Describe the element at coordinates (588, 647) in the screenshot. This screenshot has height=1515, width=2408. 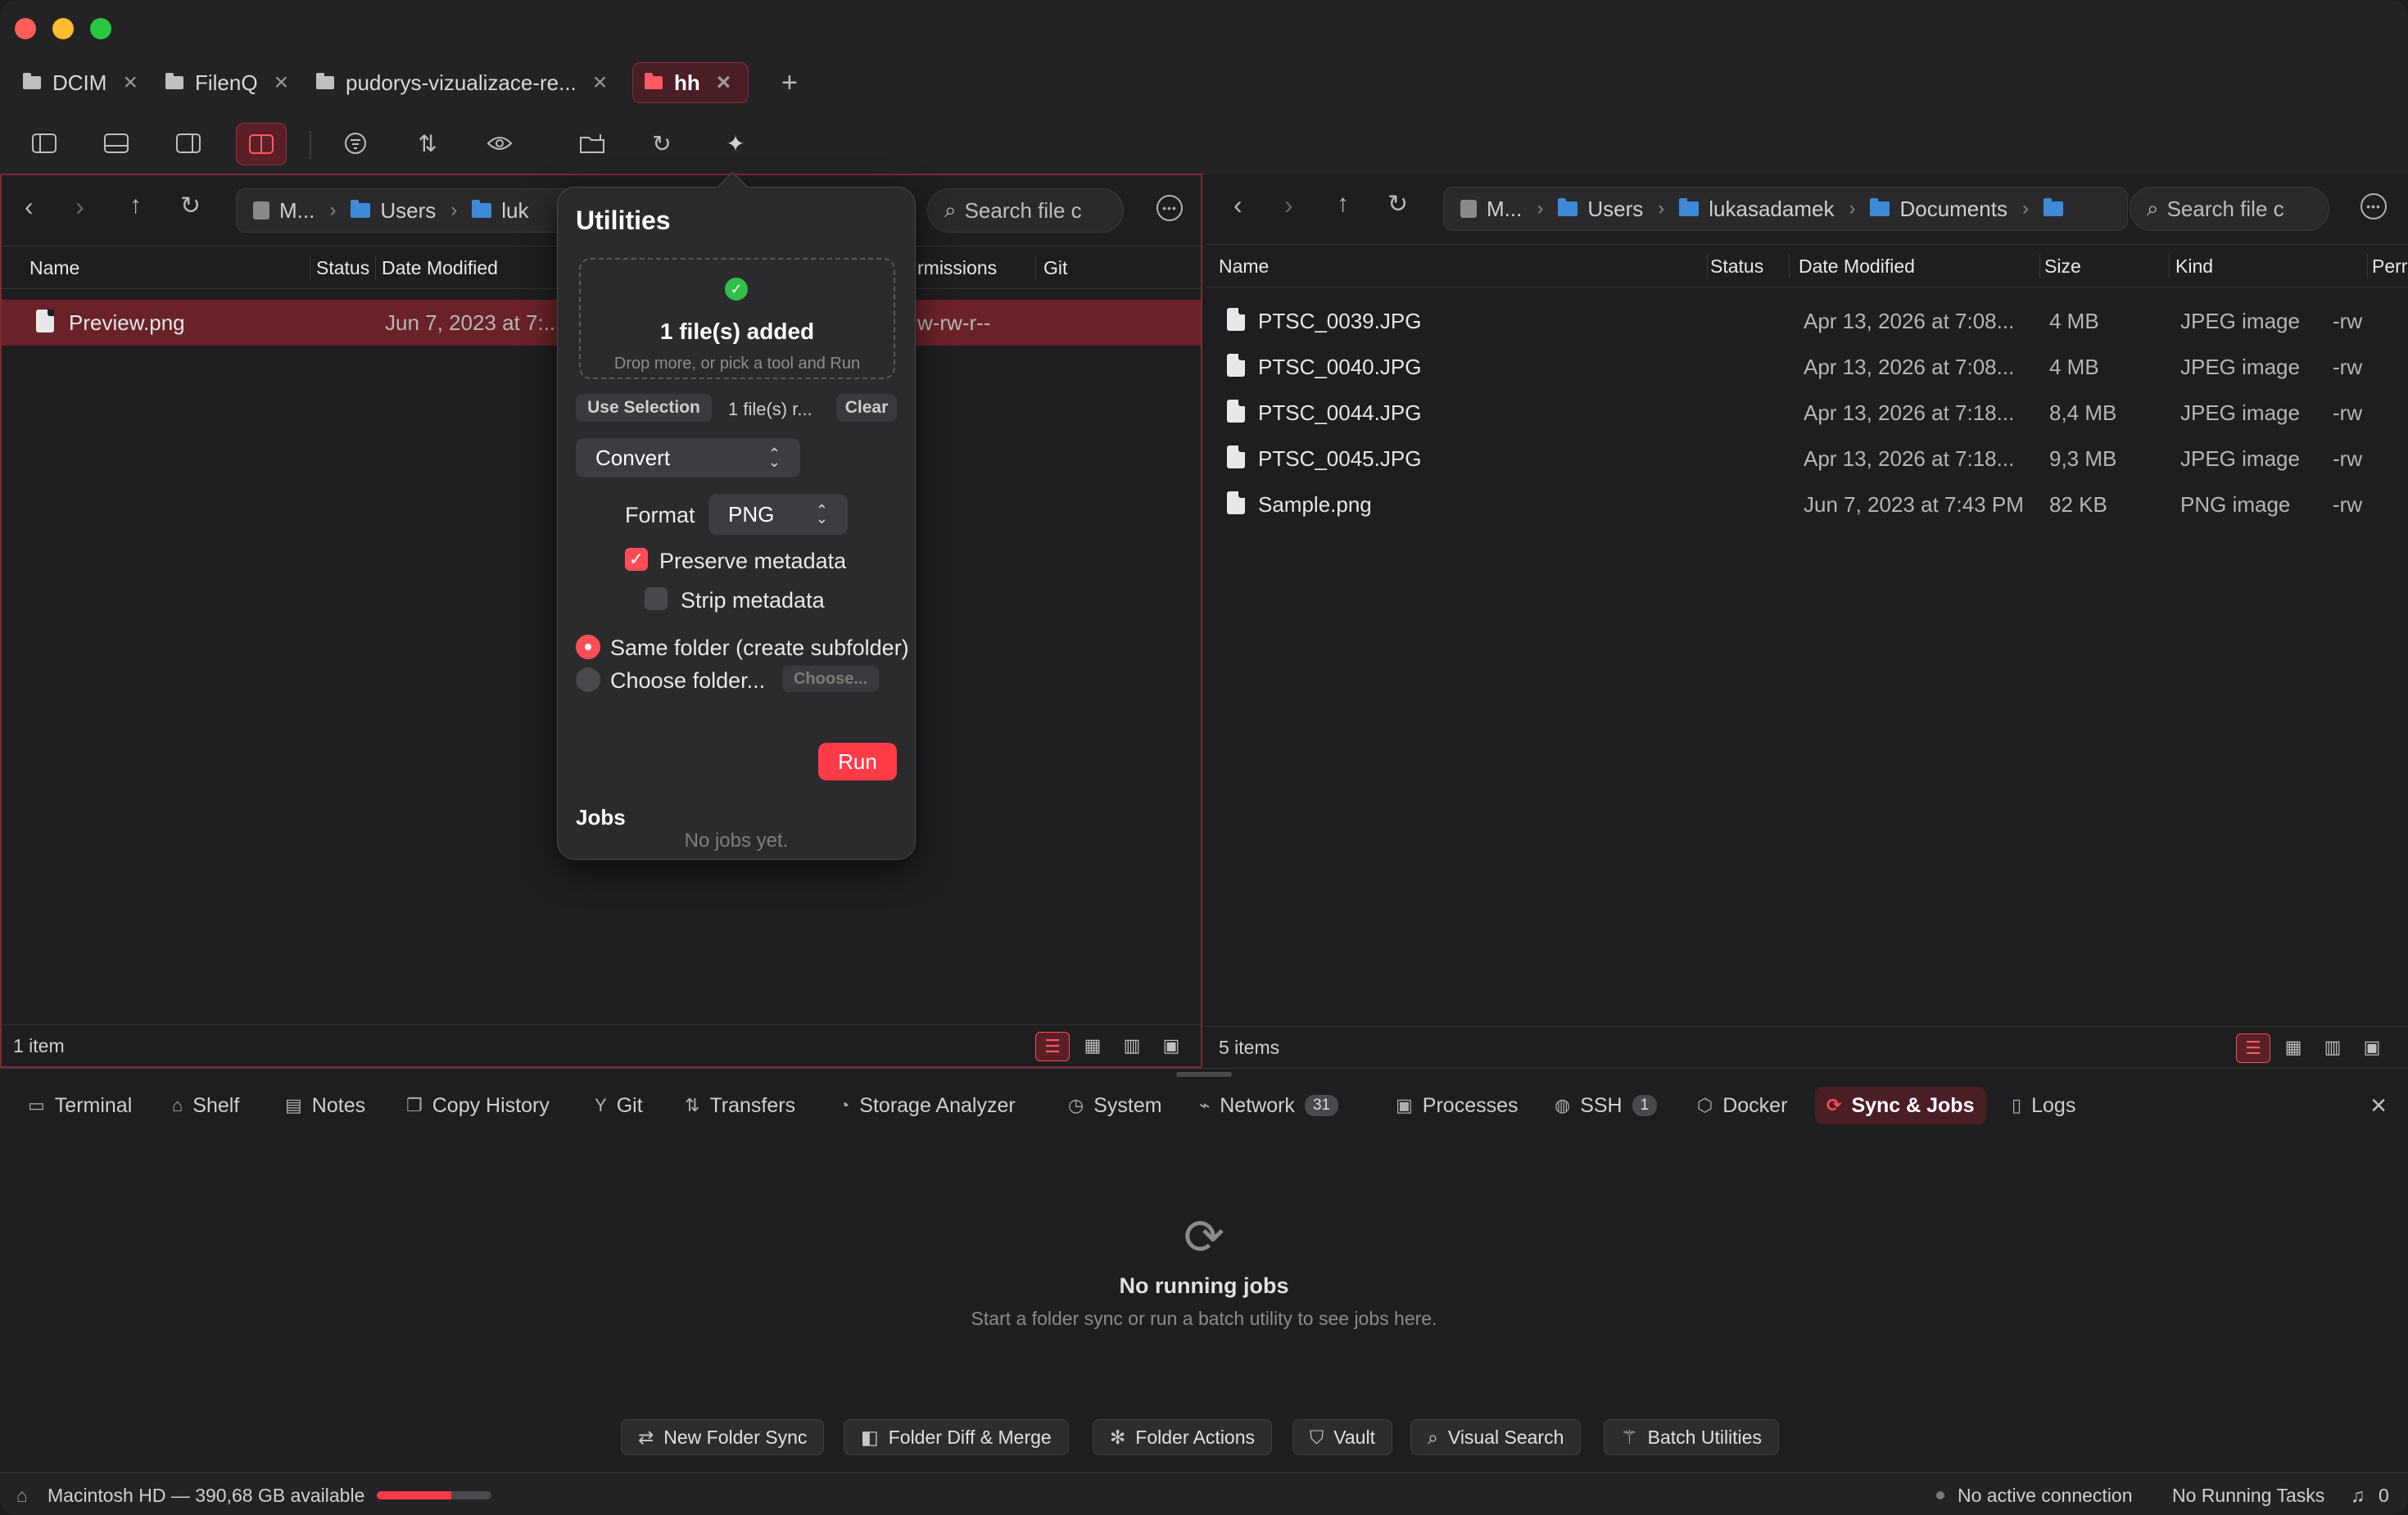
I see `same-folder-radio` at that location.